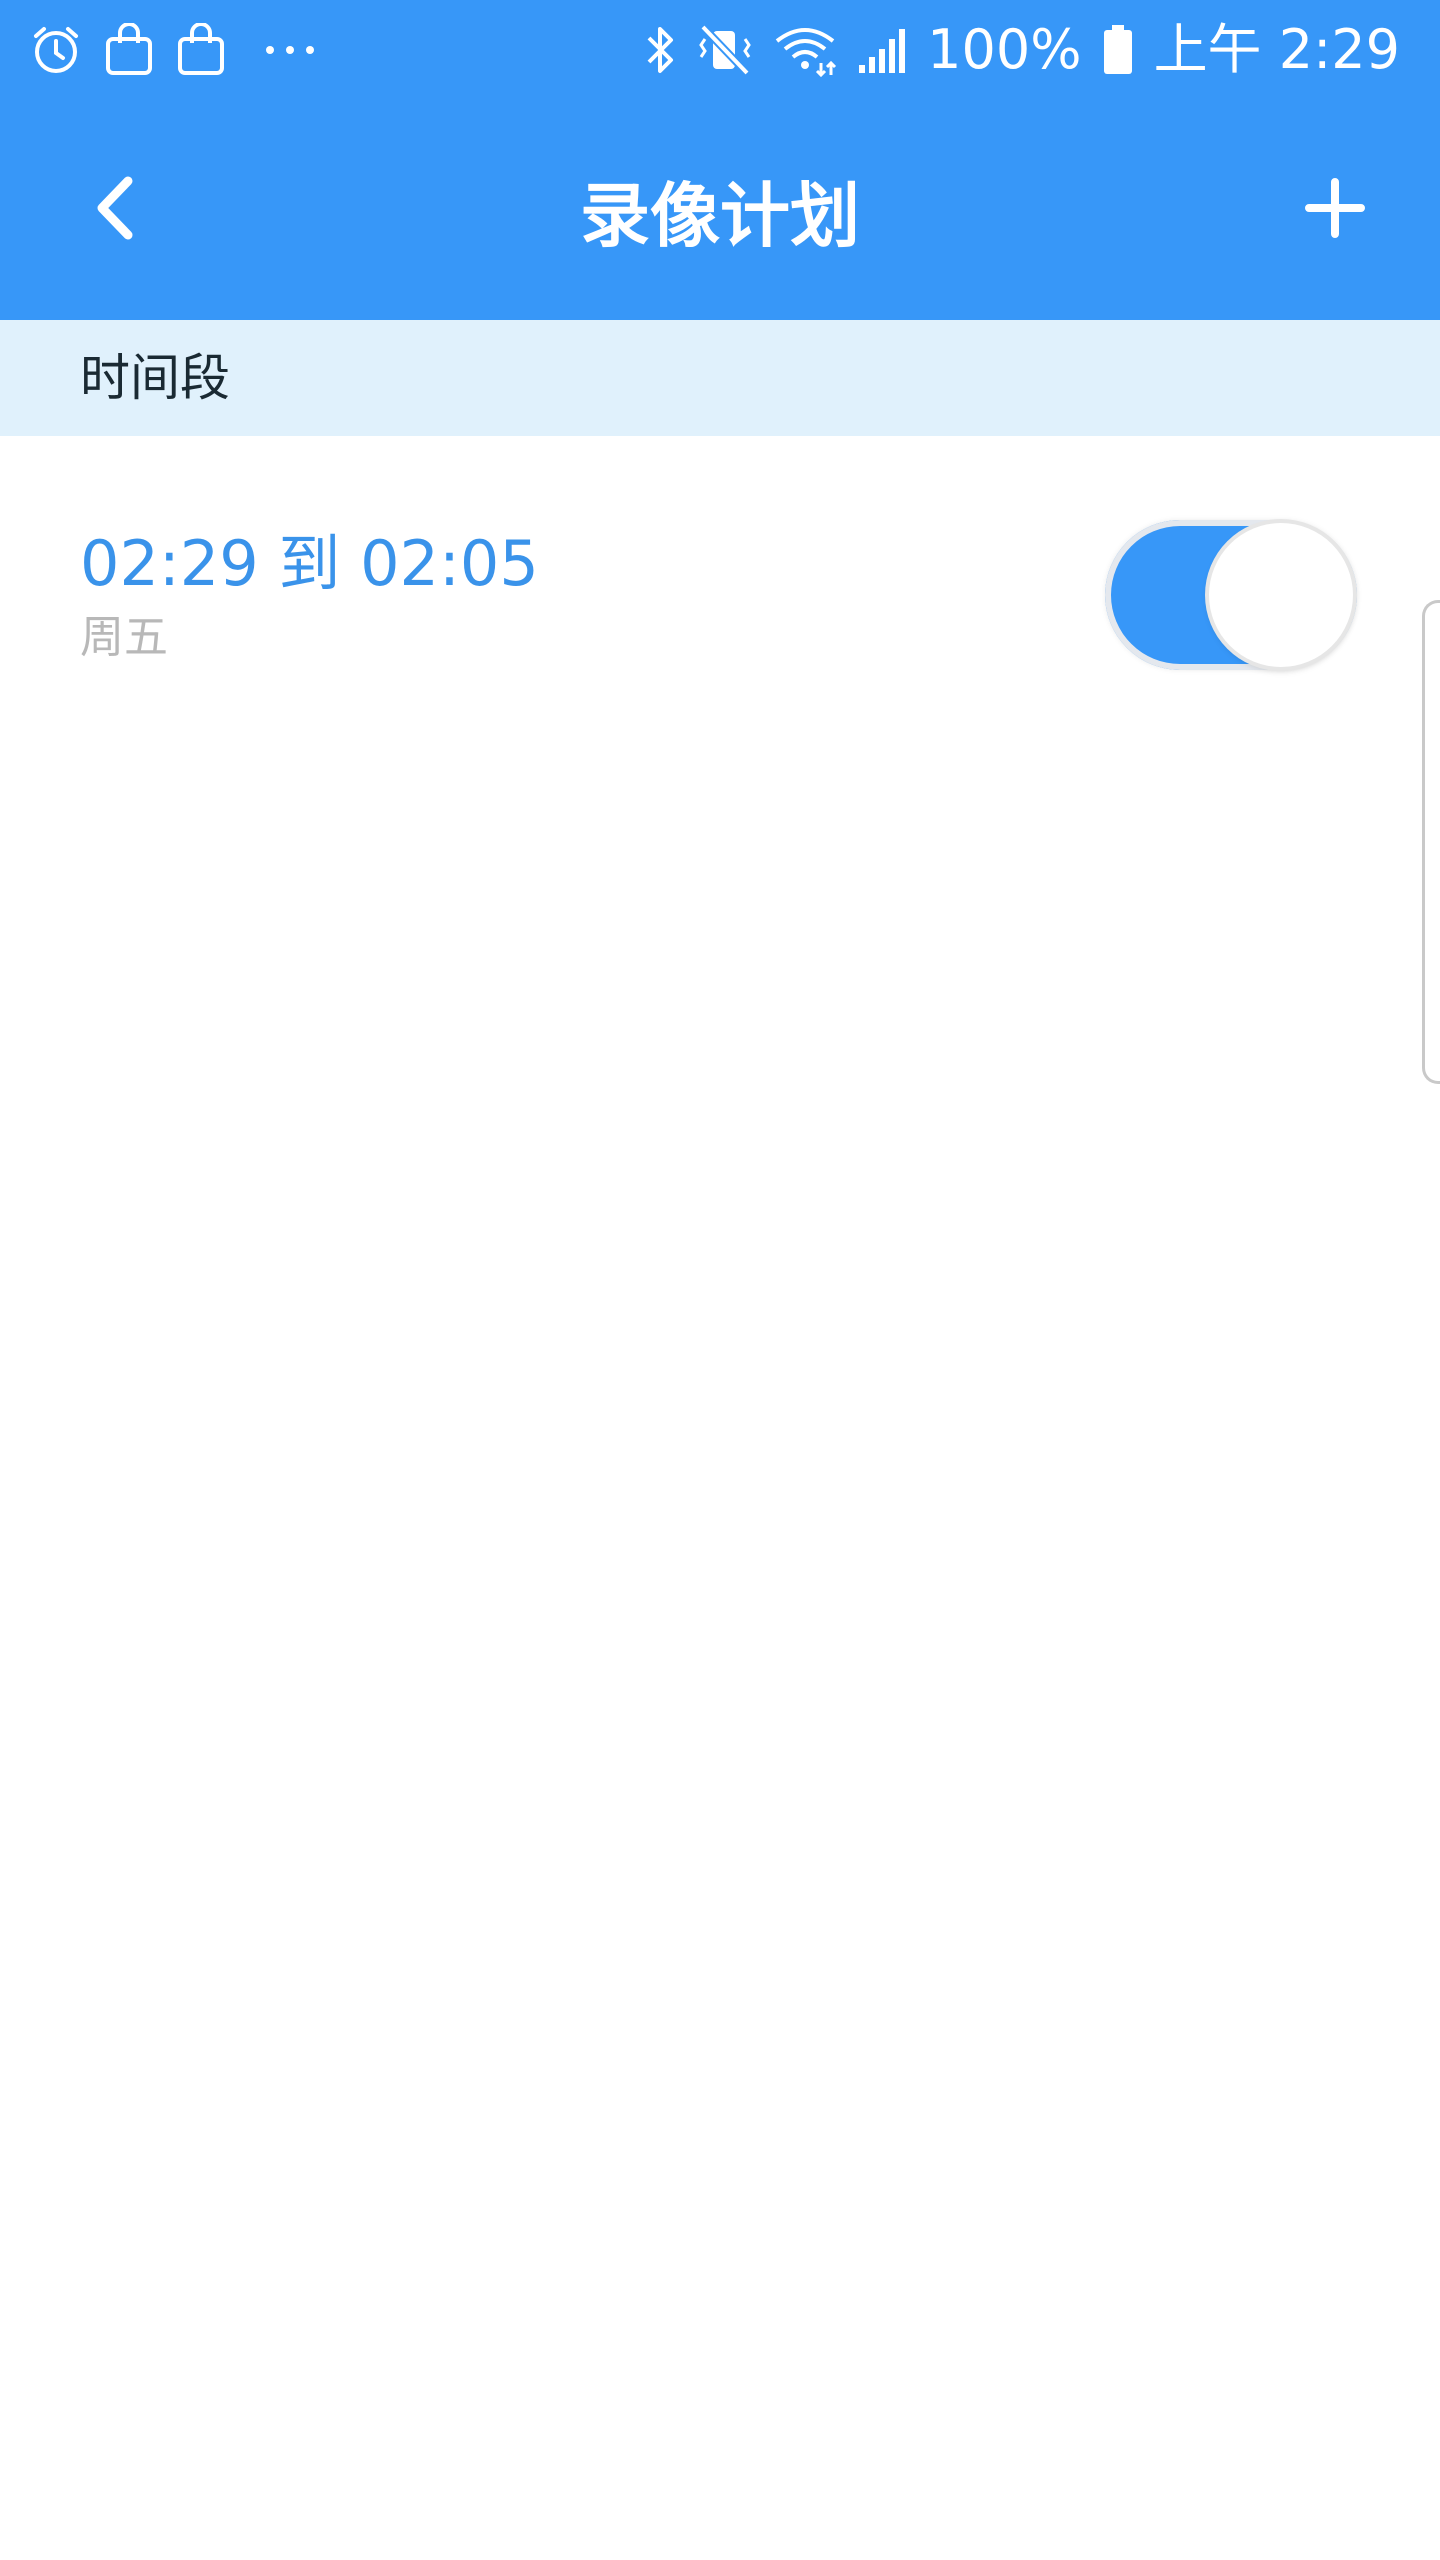 The height and width of the screenshot is (2560, 1440). Describe the element at coordinates (1004, 49) in the screenshot. I see `battery-percent: 100%` at that location.